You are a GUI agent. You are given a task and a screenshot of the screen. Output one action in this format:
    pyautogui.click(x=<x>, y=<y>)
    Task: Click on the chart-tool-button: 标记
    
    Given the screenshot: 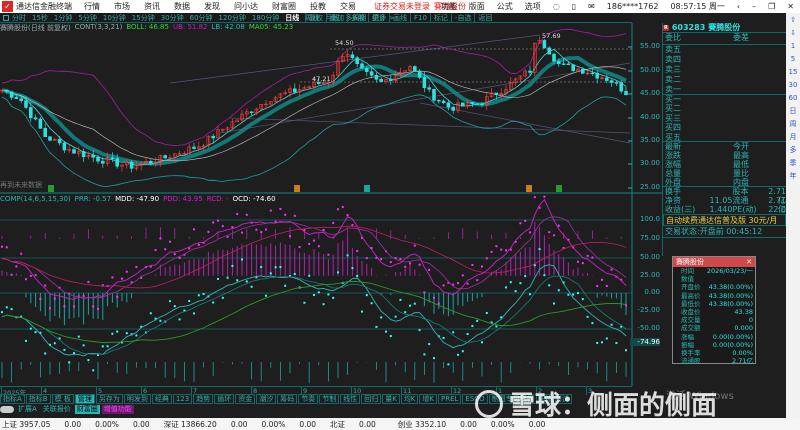 What is the action you would take?
    pyautogui.click(x=440, y=18)
    